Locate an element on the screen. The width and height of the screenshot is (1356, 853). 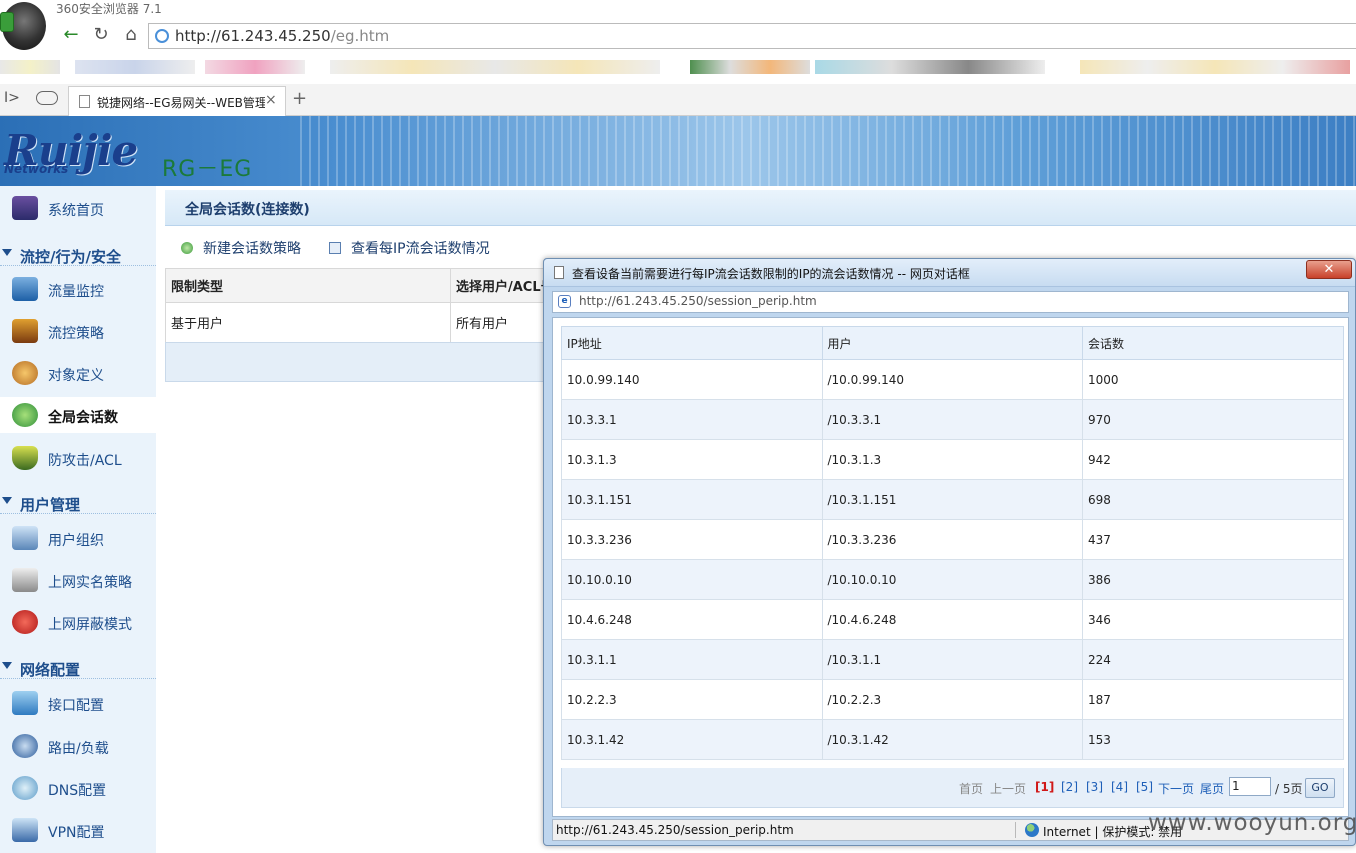
tab-active: 锐捷网络--EG易网关--WEB管理 × is located at coordinates (177, 101).